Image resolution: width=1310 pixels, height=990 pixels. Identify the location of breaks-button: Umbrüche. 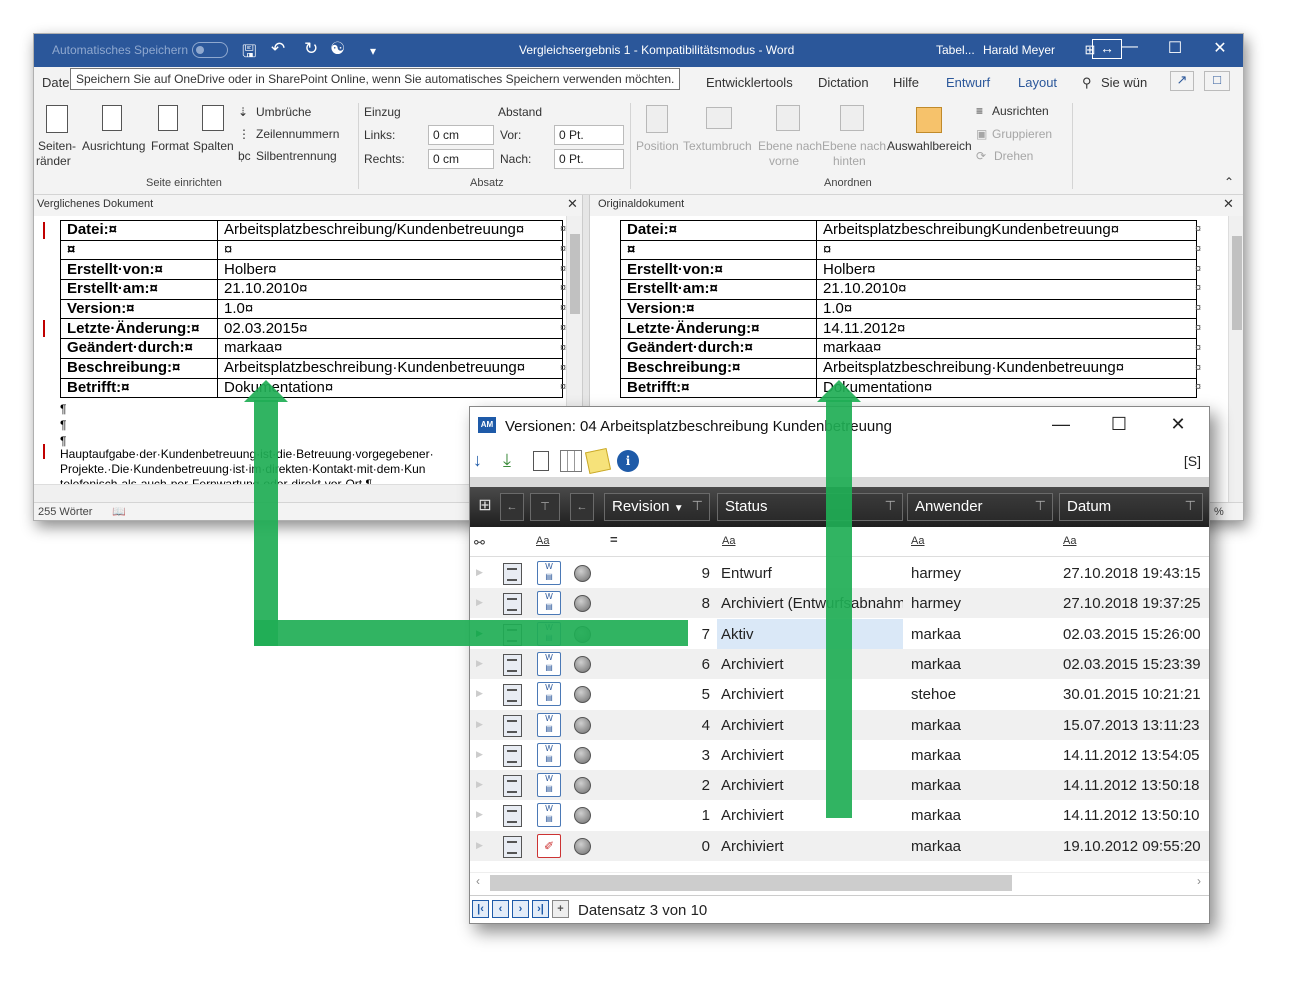
(283, 112).